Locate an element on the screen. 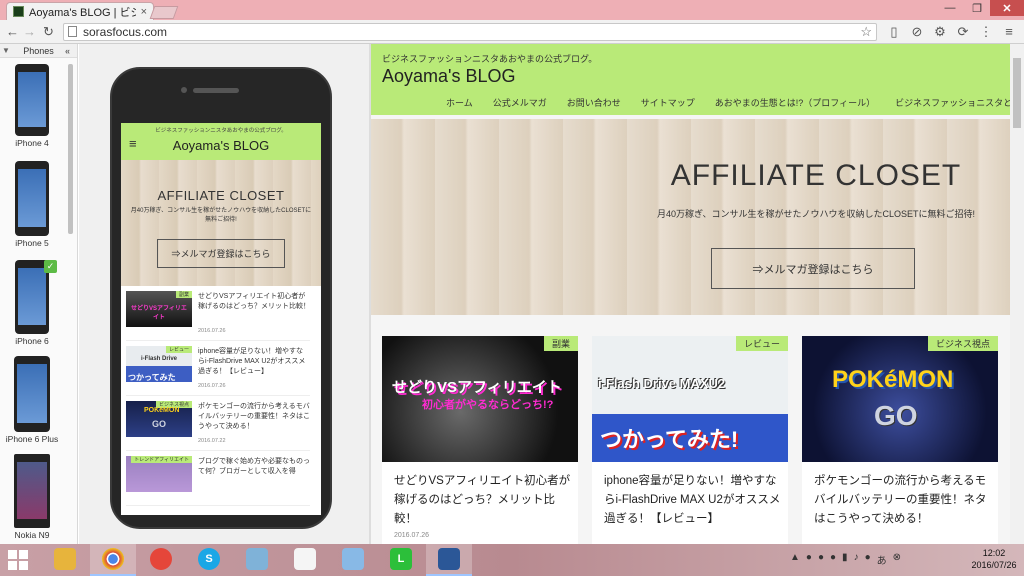 Image resolution: width=1024 pixels, height=576 pixels. chrome-icon is located at coordinates (113, 559).